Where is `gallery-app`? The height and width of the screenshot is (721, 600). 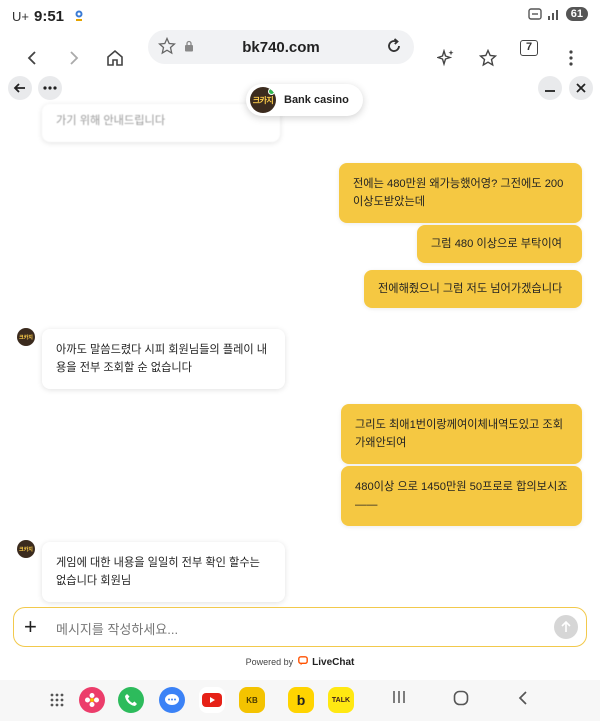
gallery-app is located at coordinates (92, 700).